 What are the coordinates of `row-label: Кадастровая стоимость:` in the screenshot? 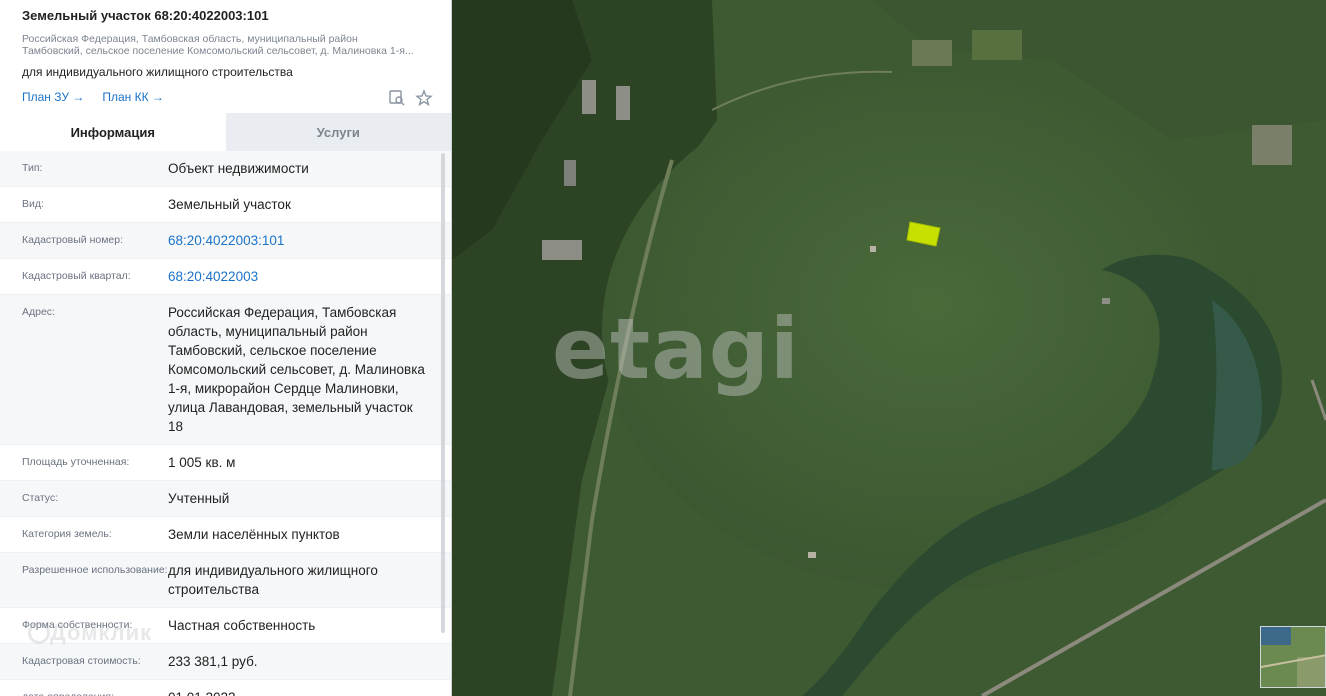 It's located at (81, 661).